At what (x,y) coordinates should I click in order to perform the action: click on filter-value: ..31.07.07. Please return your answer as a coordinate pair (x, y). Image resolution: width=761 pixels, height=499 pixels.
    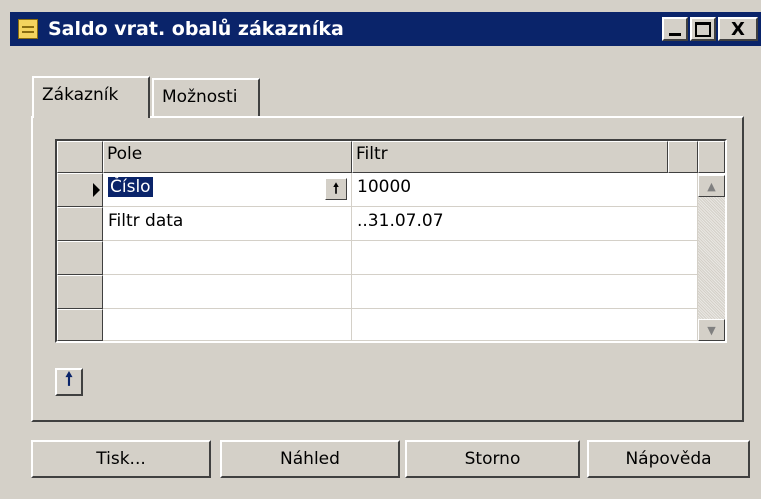
    Looking at the image, I should click on (400, 221).